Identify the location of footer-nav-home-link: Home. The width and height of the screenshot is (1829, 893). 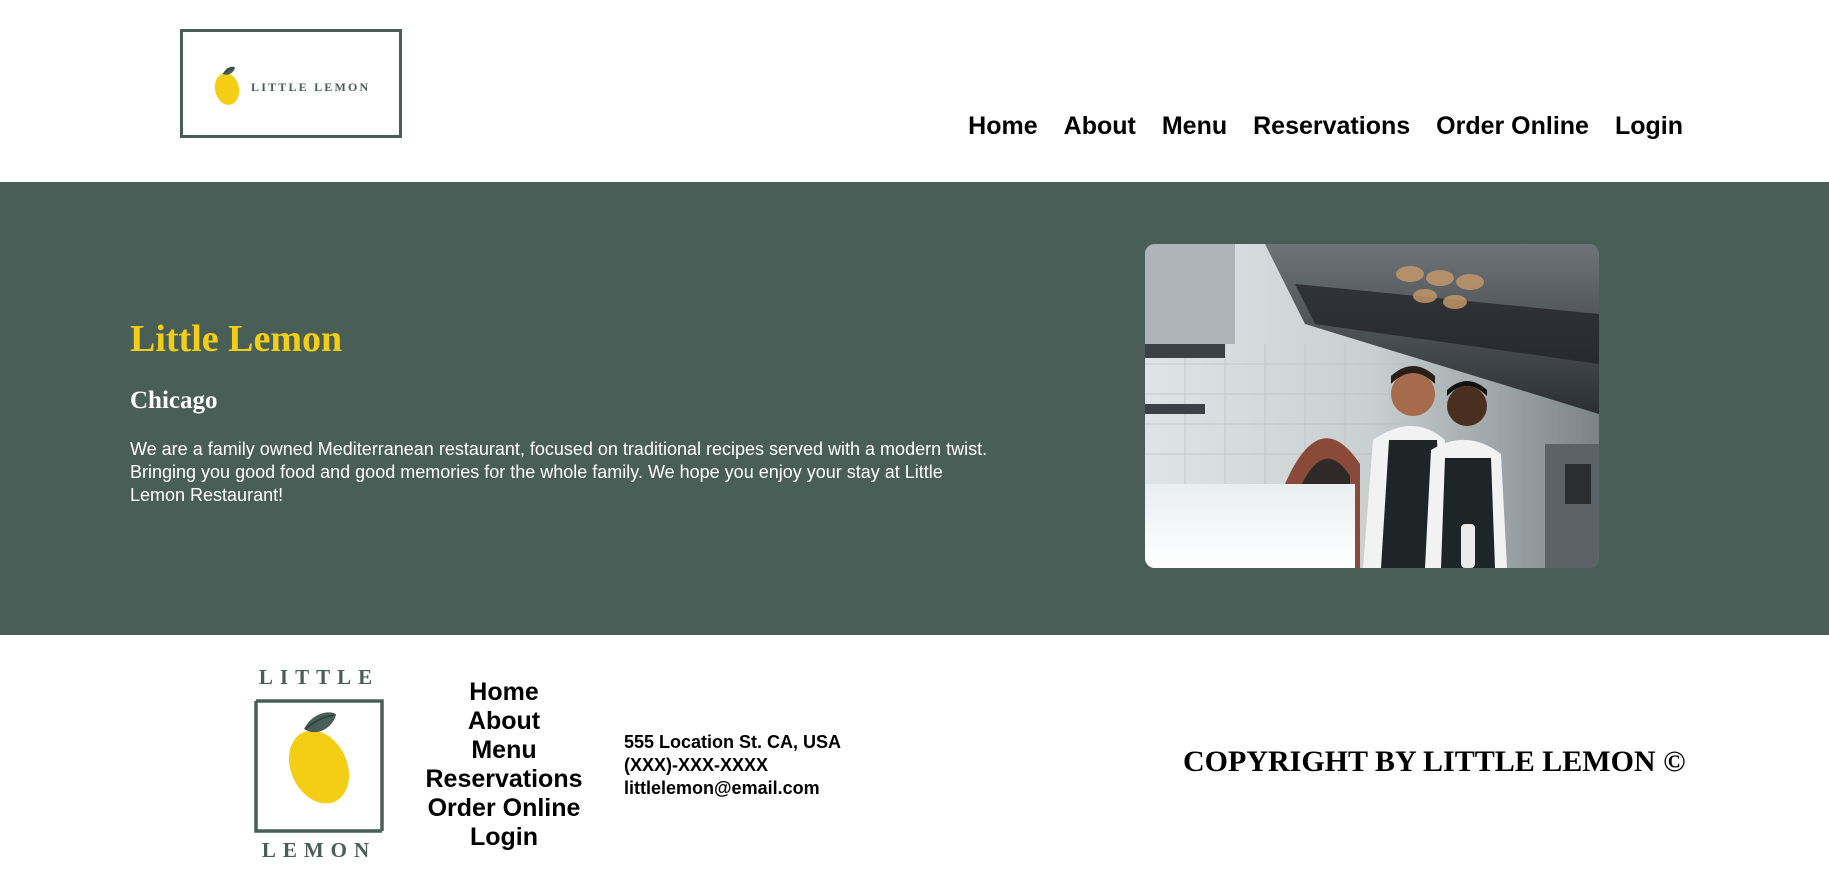
(503, 692).